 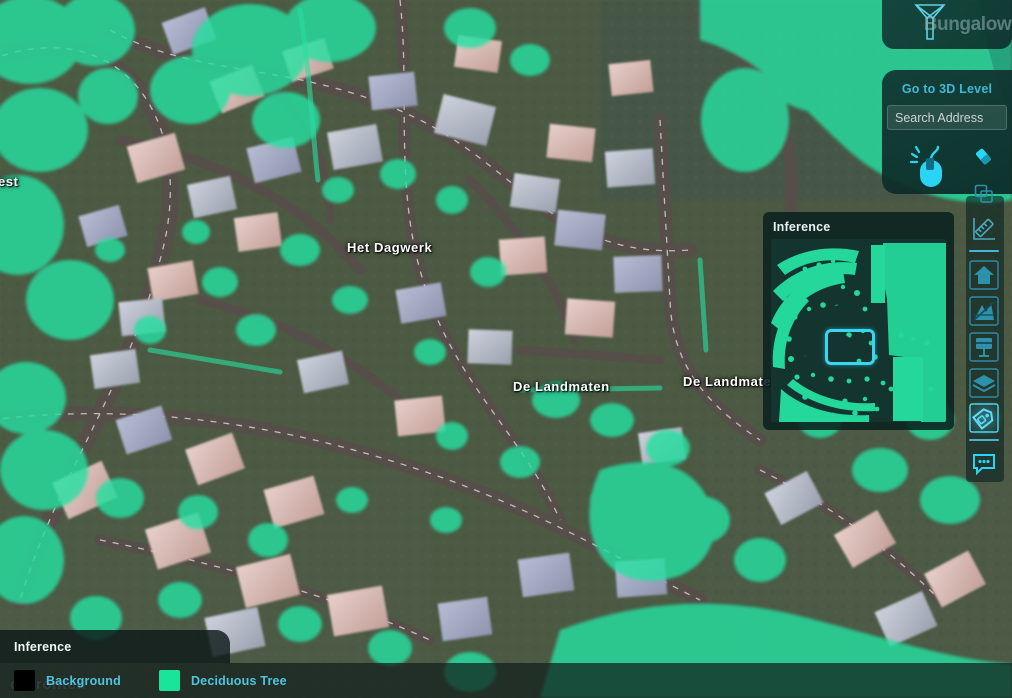 I want to click on tag-icon, so click(x=984, y=418).